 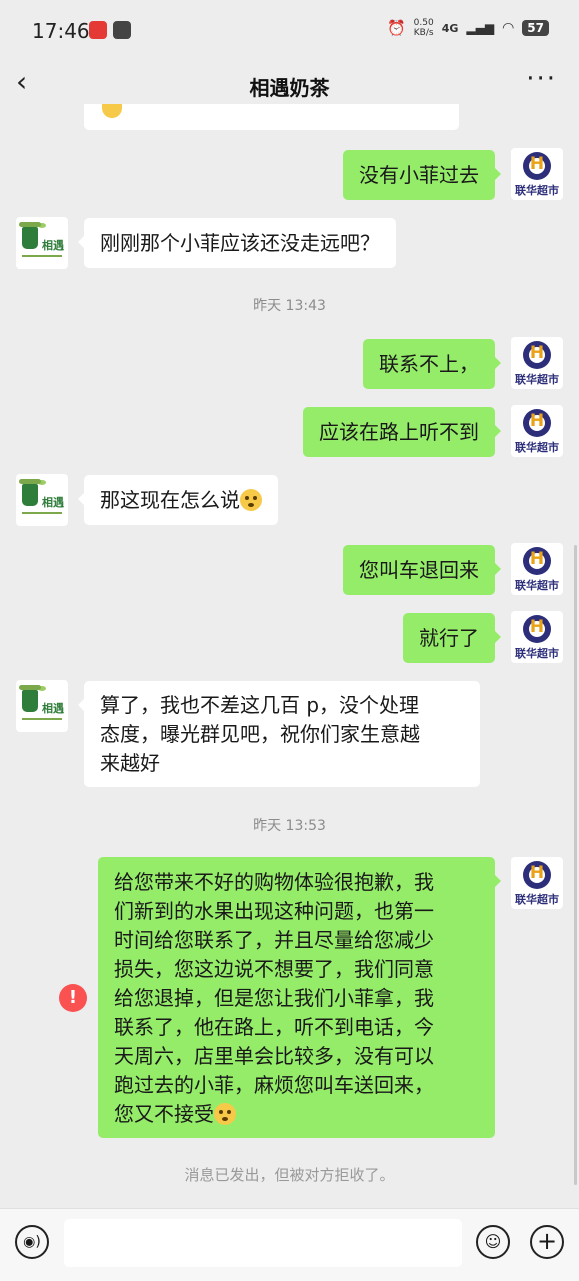 What do you see at coordinates (541, 79) in the screenshot?
I see `more-icon: ···` at bounding box center [541, 79].